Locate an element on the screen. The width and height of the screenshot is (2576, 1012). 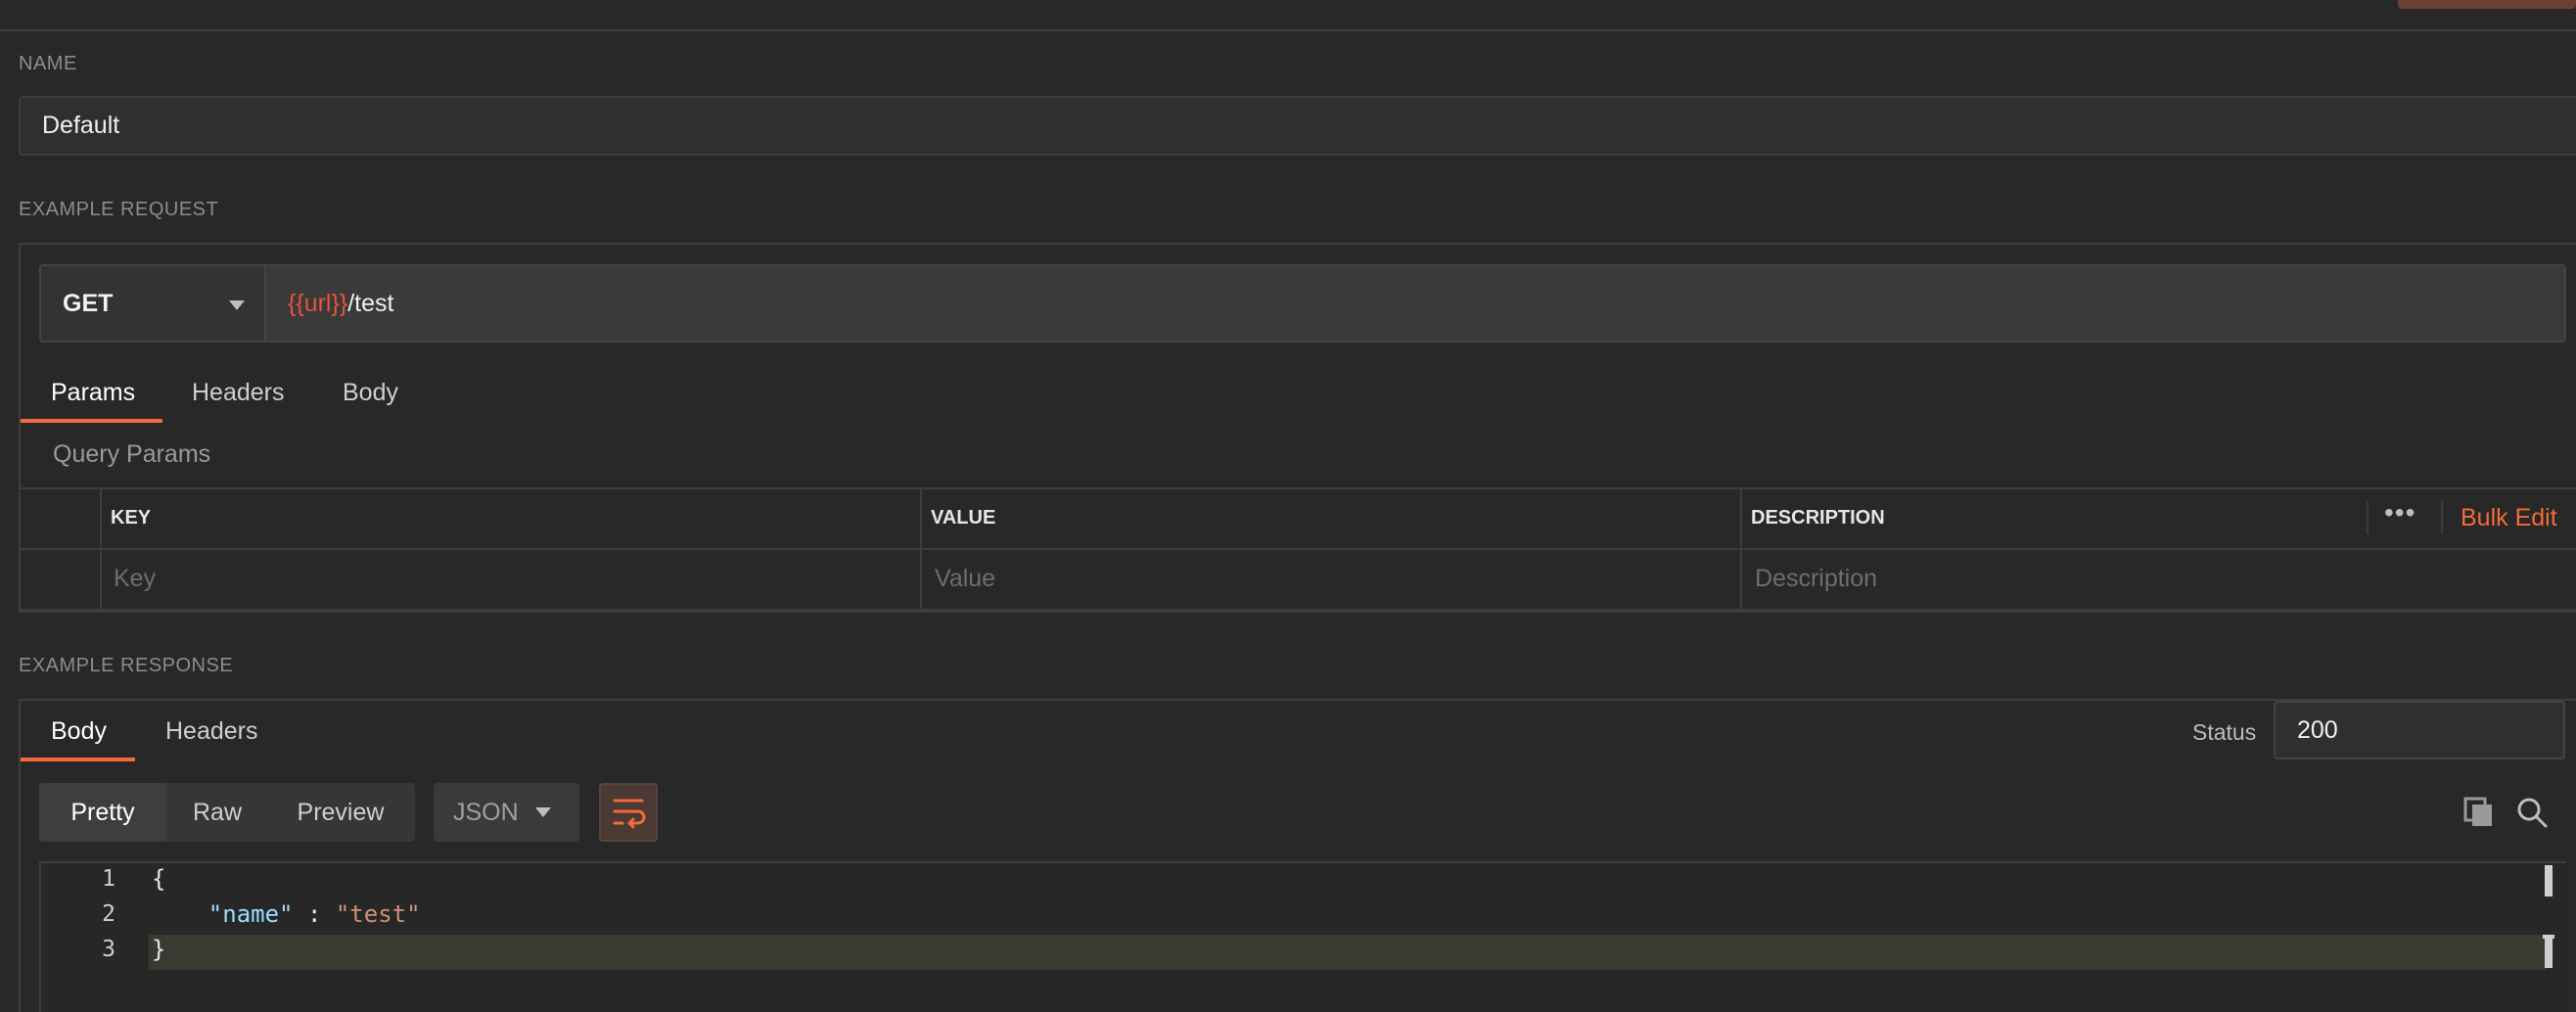
search-icon is located at coordinates (2532, 813).